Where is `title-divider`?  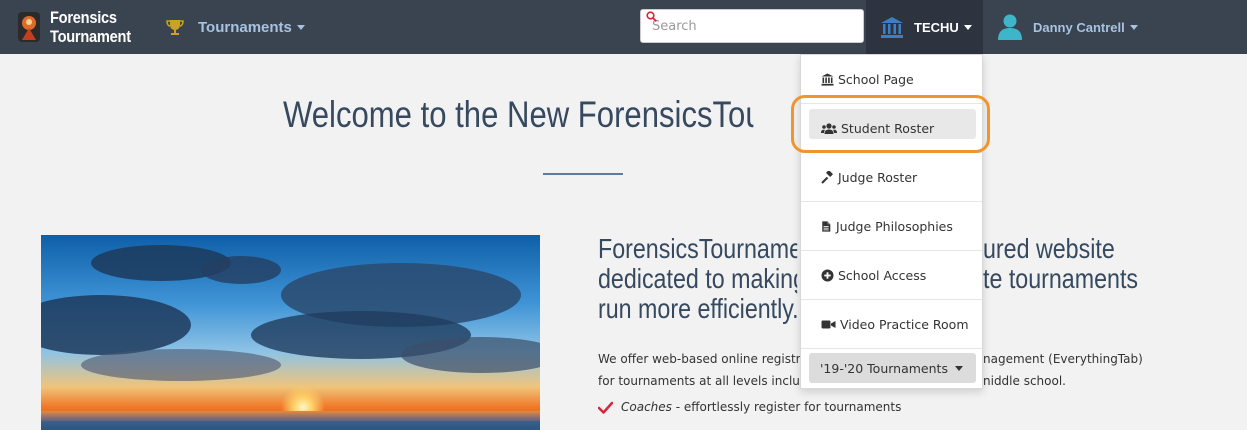 title-divider is located at coordinates (583, 174).